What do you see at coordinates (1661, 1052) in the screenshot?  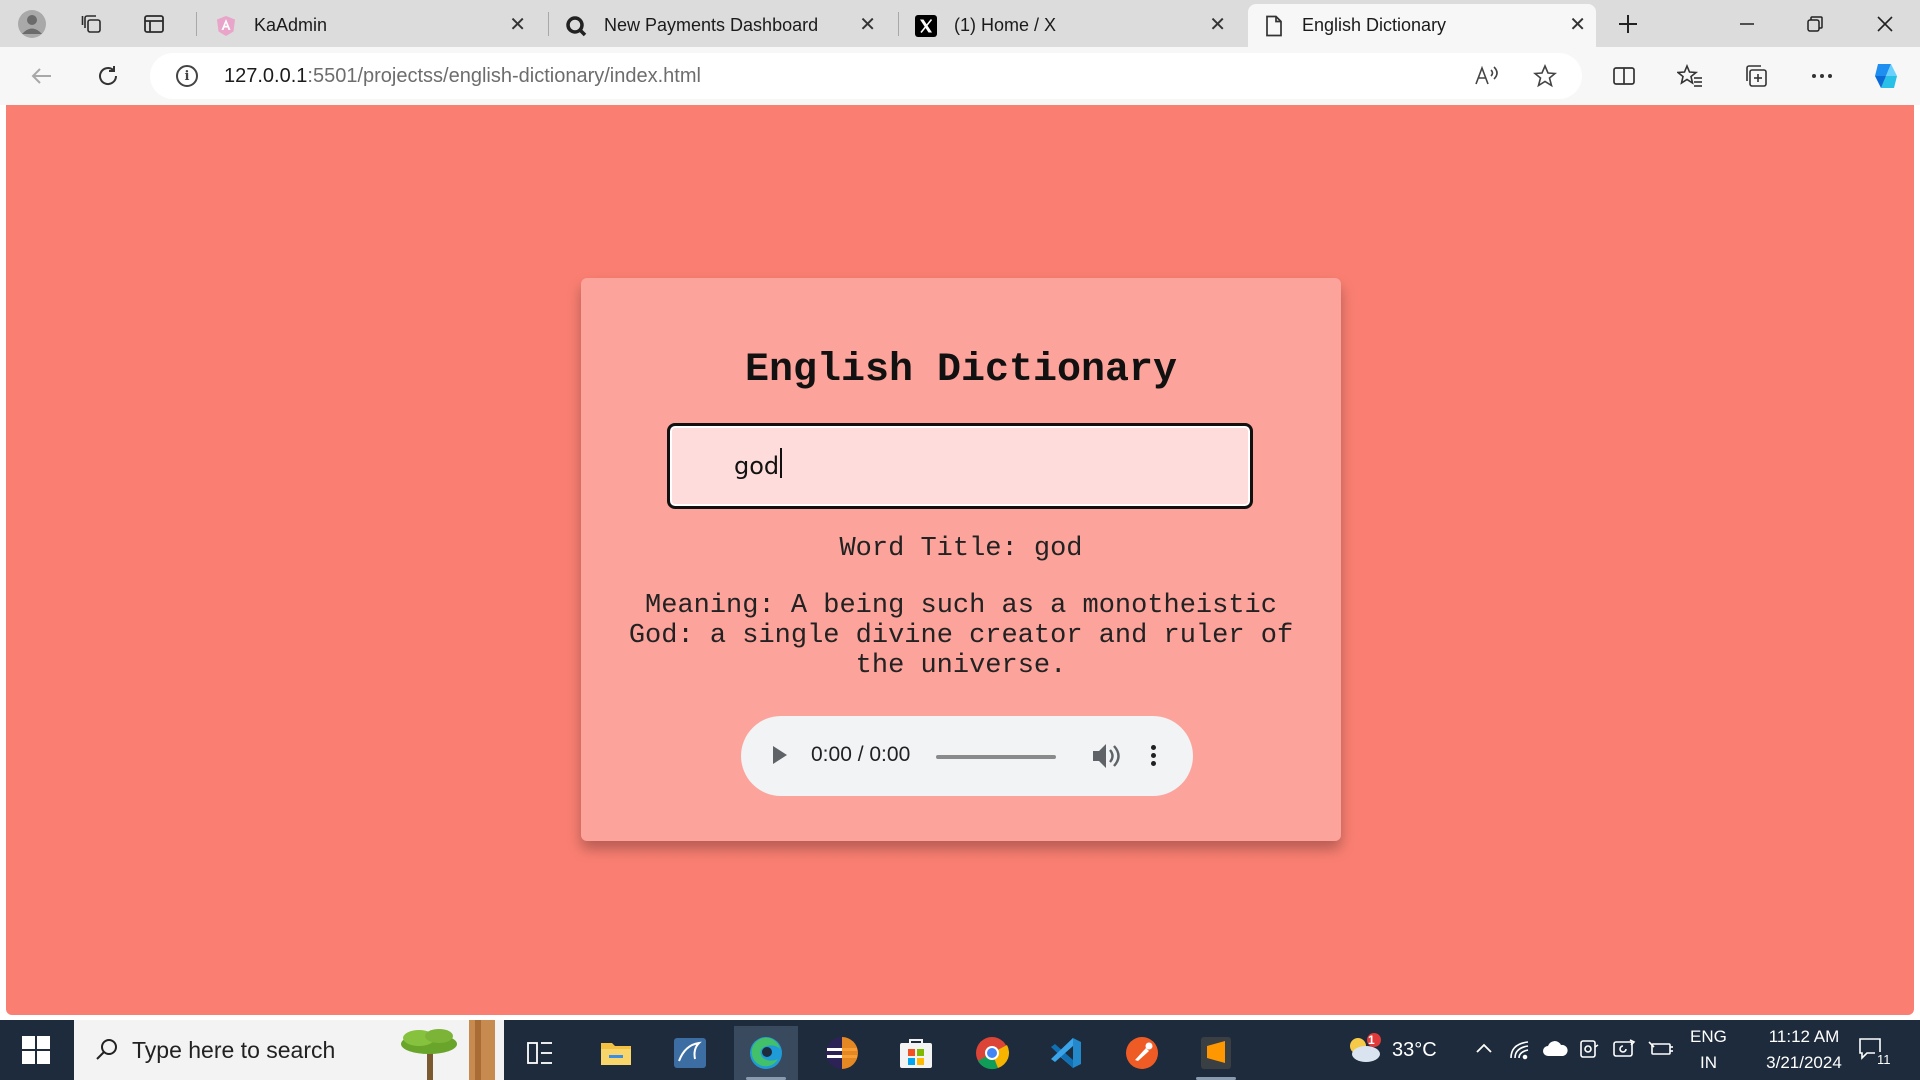 I see `battery-plug-icon` at bounding box center [1661, 1052].